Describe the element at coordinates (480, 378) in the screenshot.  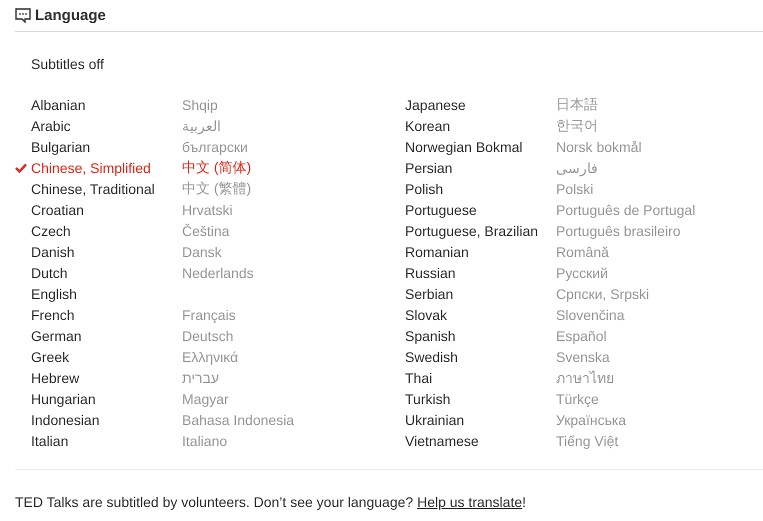
I see `language-option: Thai` at that location.